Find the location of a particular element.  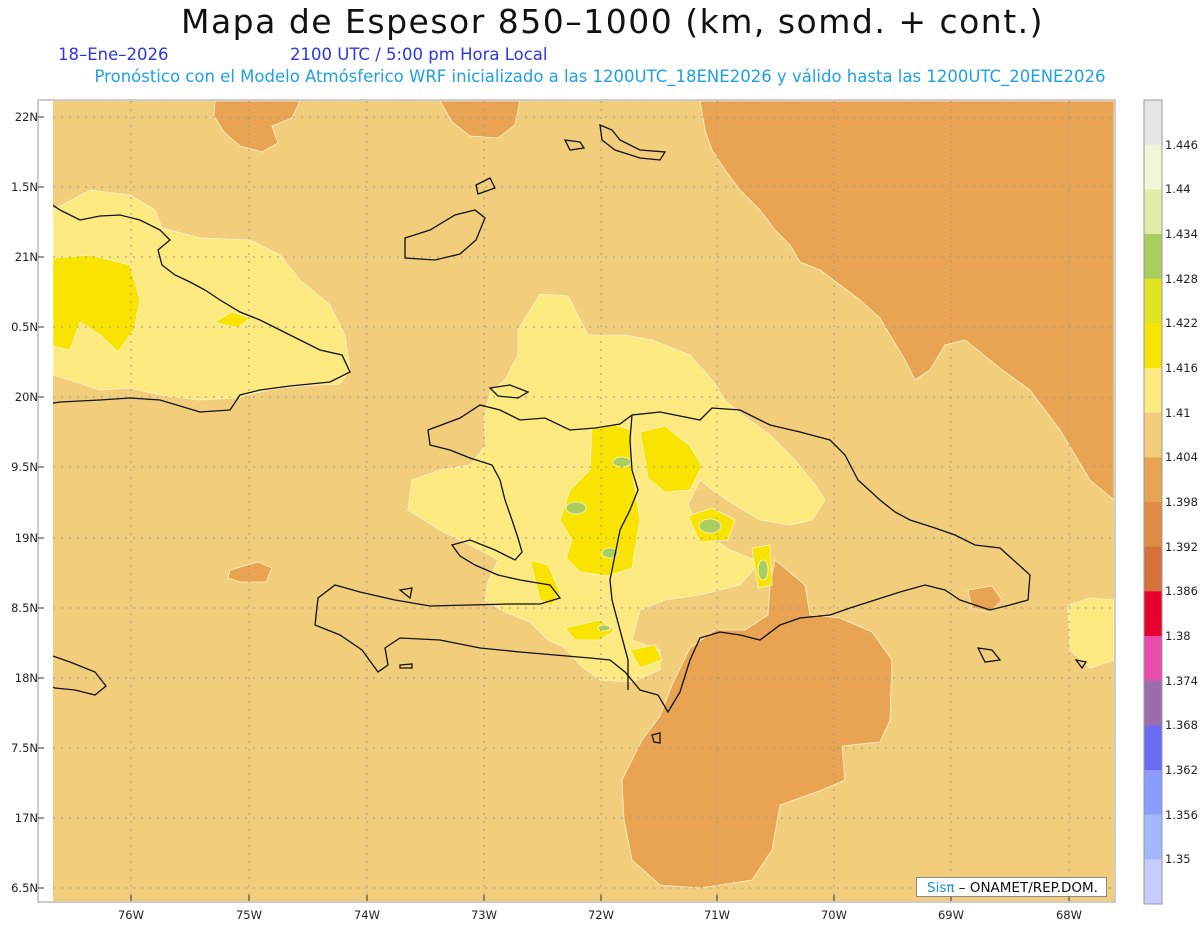

lon-label: 68W is located at coordinates (1068, 915).